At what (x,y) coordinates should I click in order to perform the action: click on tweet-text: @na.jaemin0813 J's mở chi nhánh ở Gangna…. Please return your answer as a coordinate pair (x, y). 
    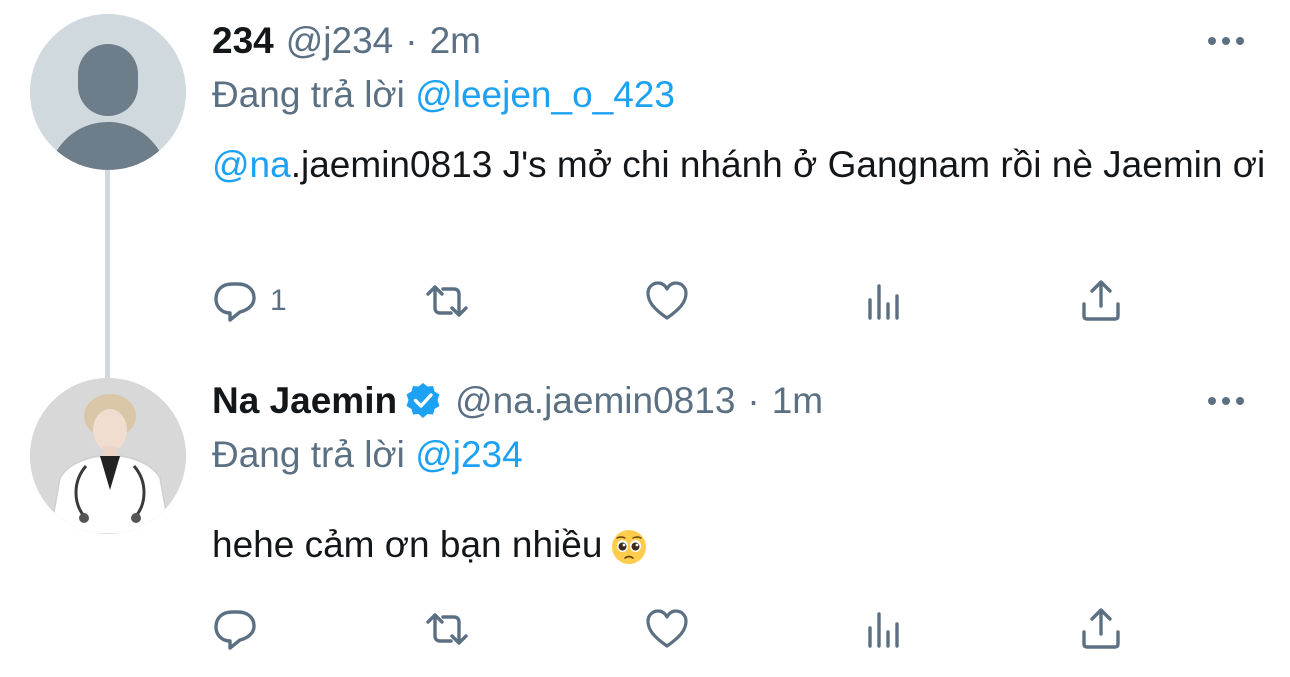
    Looking at the image, I should click on (742, 165).